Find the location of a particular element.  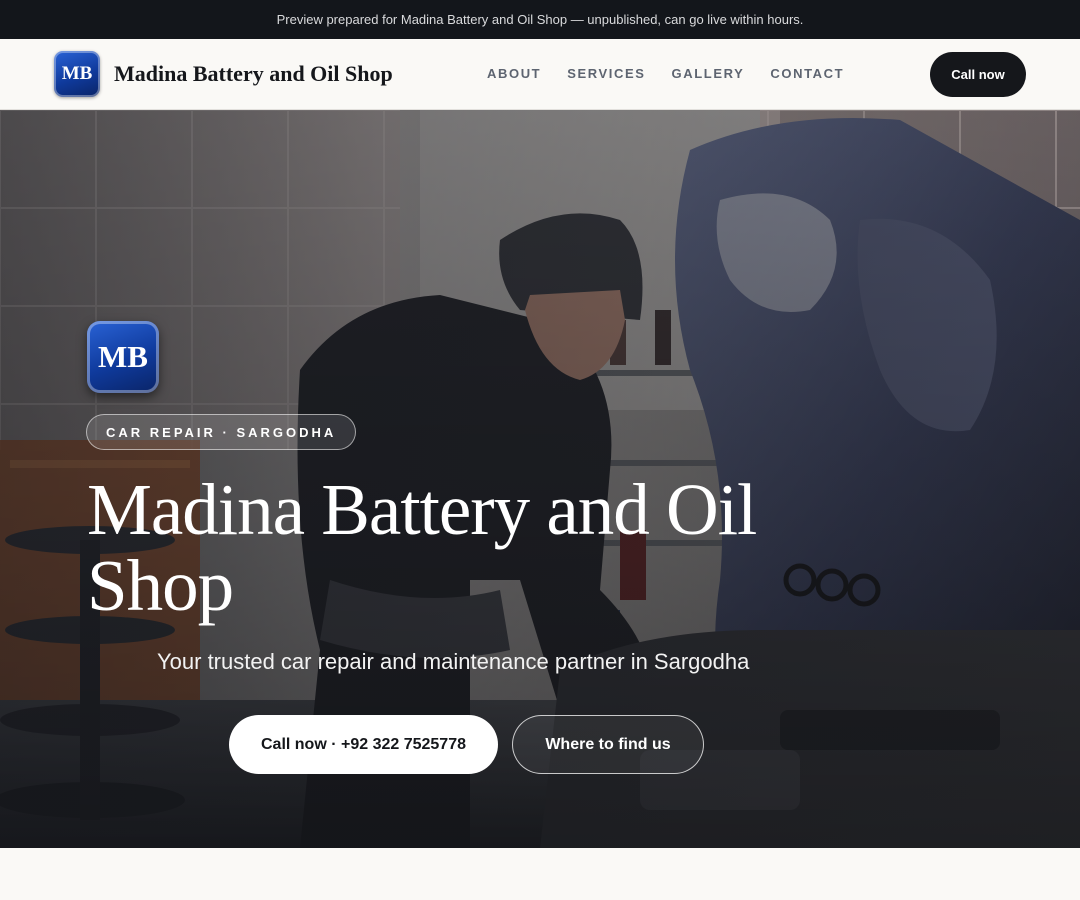

hero-tag: CAR REPAIR · SARGODHA is located at coordinates (221, 432).